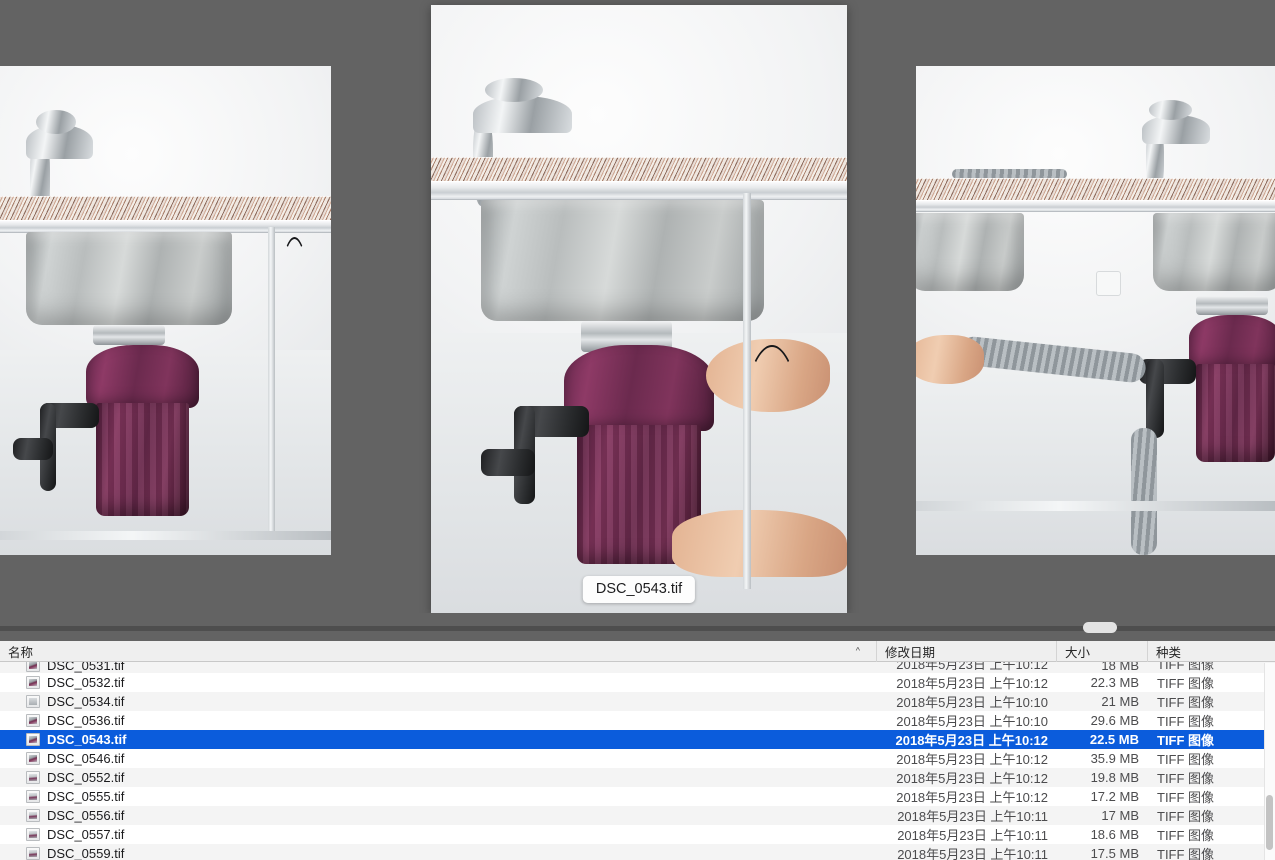  What do you see at coordinates (86, 682) in the screenshot?
I see `file-name-label: DSC_0532.tif` at bounding box center [86, 682].